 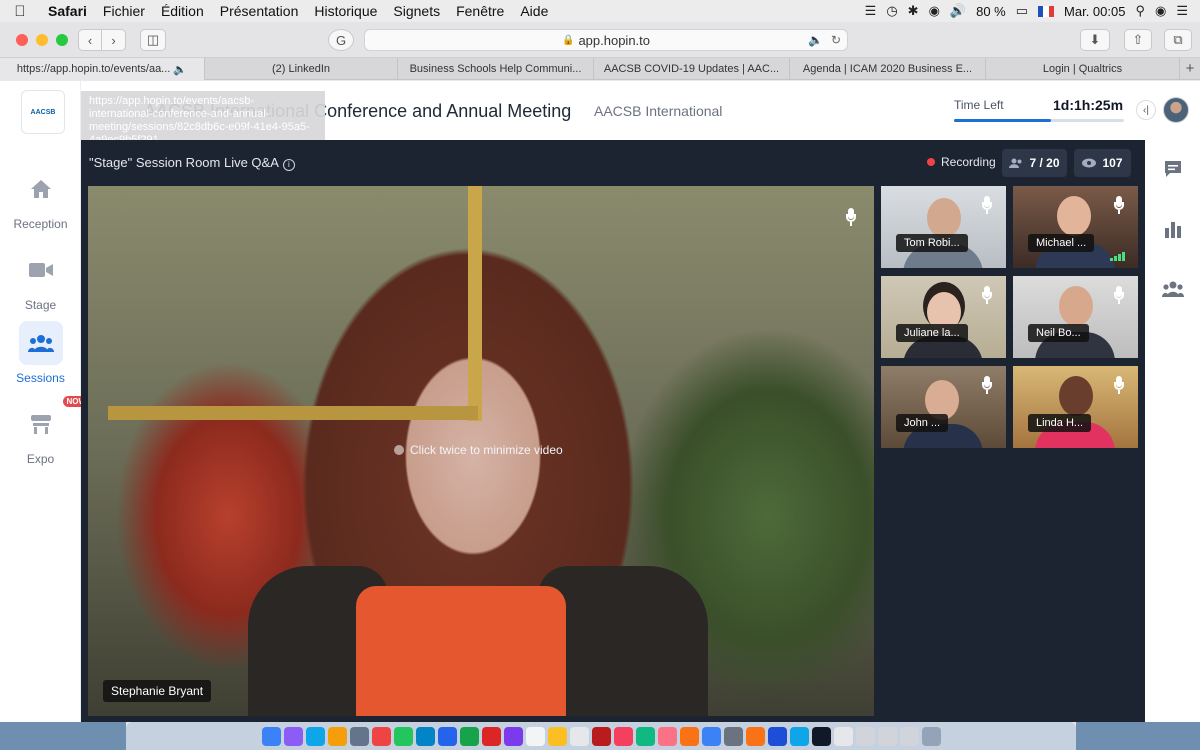 What do you see at coordinates (711, 736) in the screenshot?
I see `app-store-icon` at bounding box center [711, 736].